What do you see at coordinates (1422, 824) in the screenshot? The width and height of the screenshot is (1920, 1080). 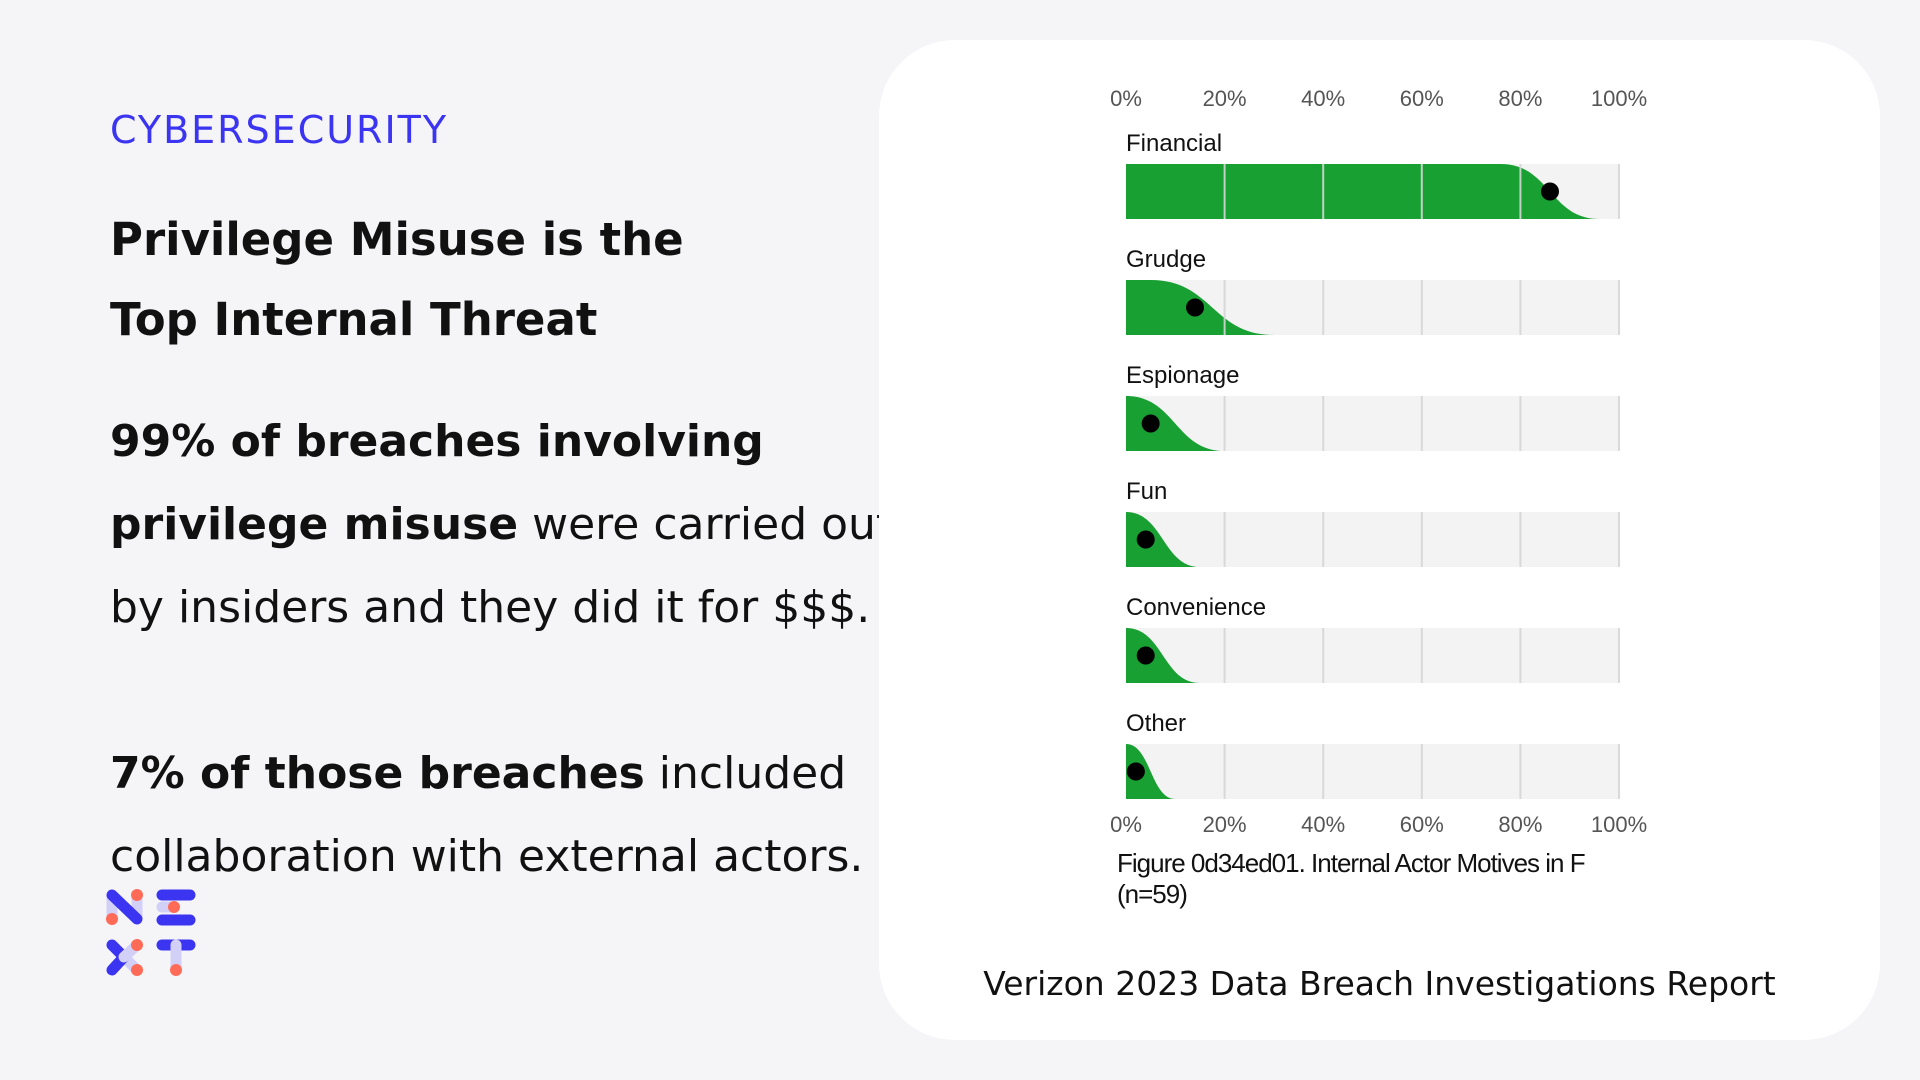 I see `tick-label-bottom: 60%` at bounding box center [1422, 824].